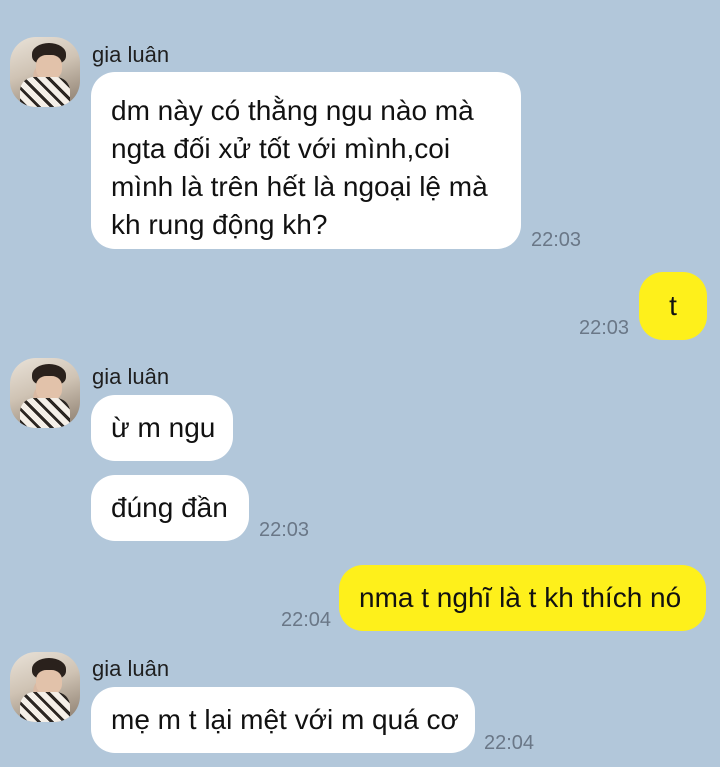  I want to click on message-text: t, so click(673, 305).